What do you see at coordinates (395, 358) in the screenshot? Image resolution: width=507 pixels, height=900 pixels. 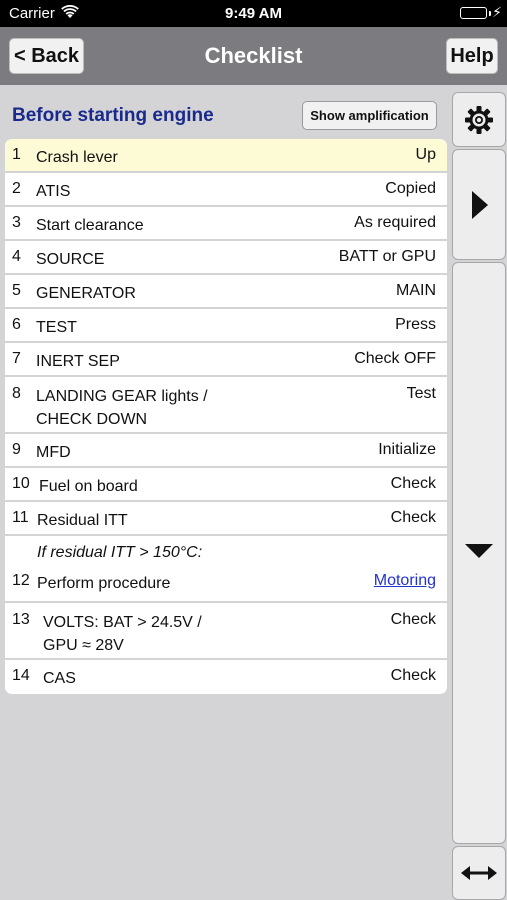 I see `item-value: Check OFF` at bounding box center [395, 358].